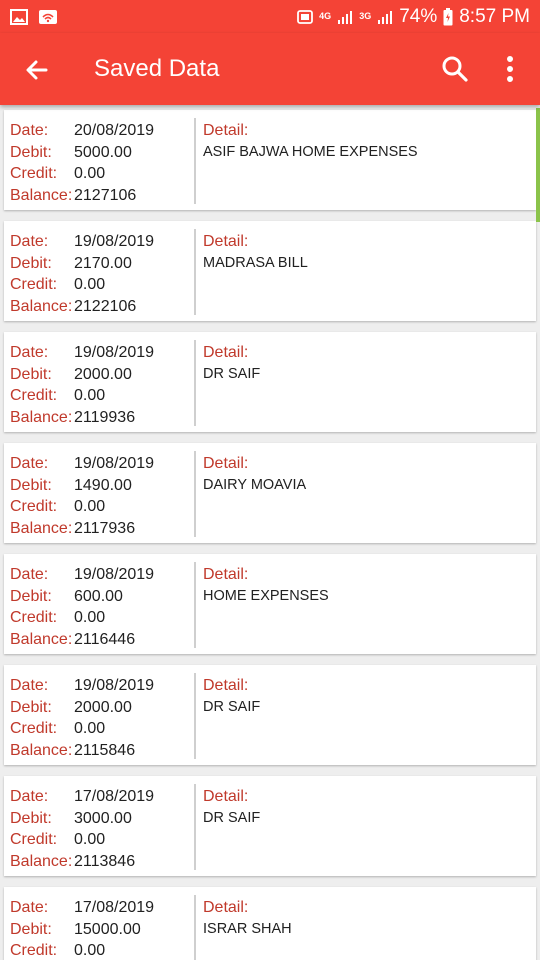 This screenshot has height=960, width=540. I want to click on detail-value: ISRAR SHAH, so click(247, 928).